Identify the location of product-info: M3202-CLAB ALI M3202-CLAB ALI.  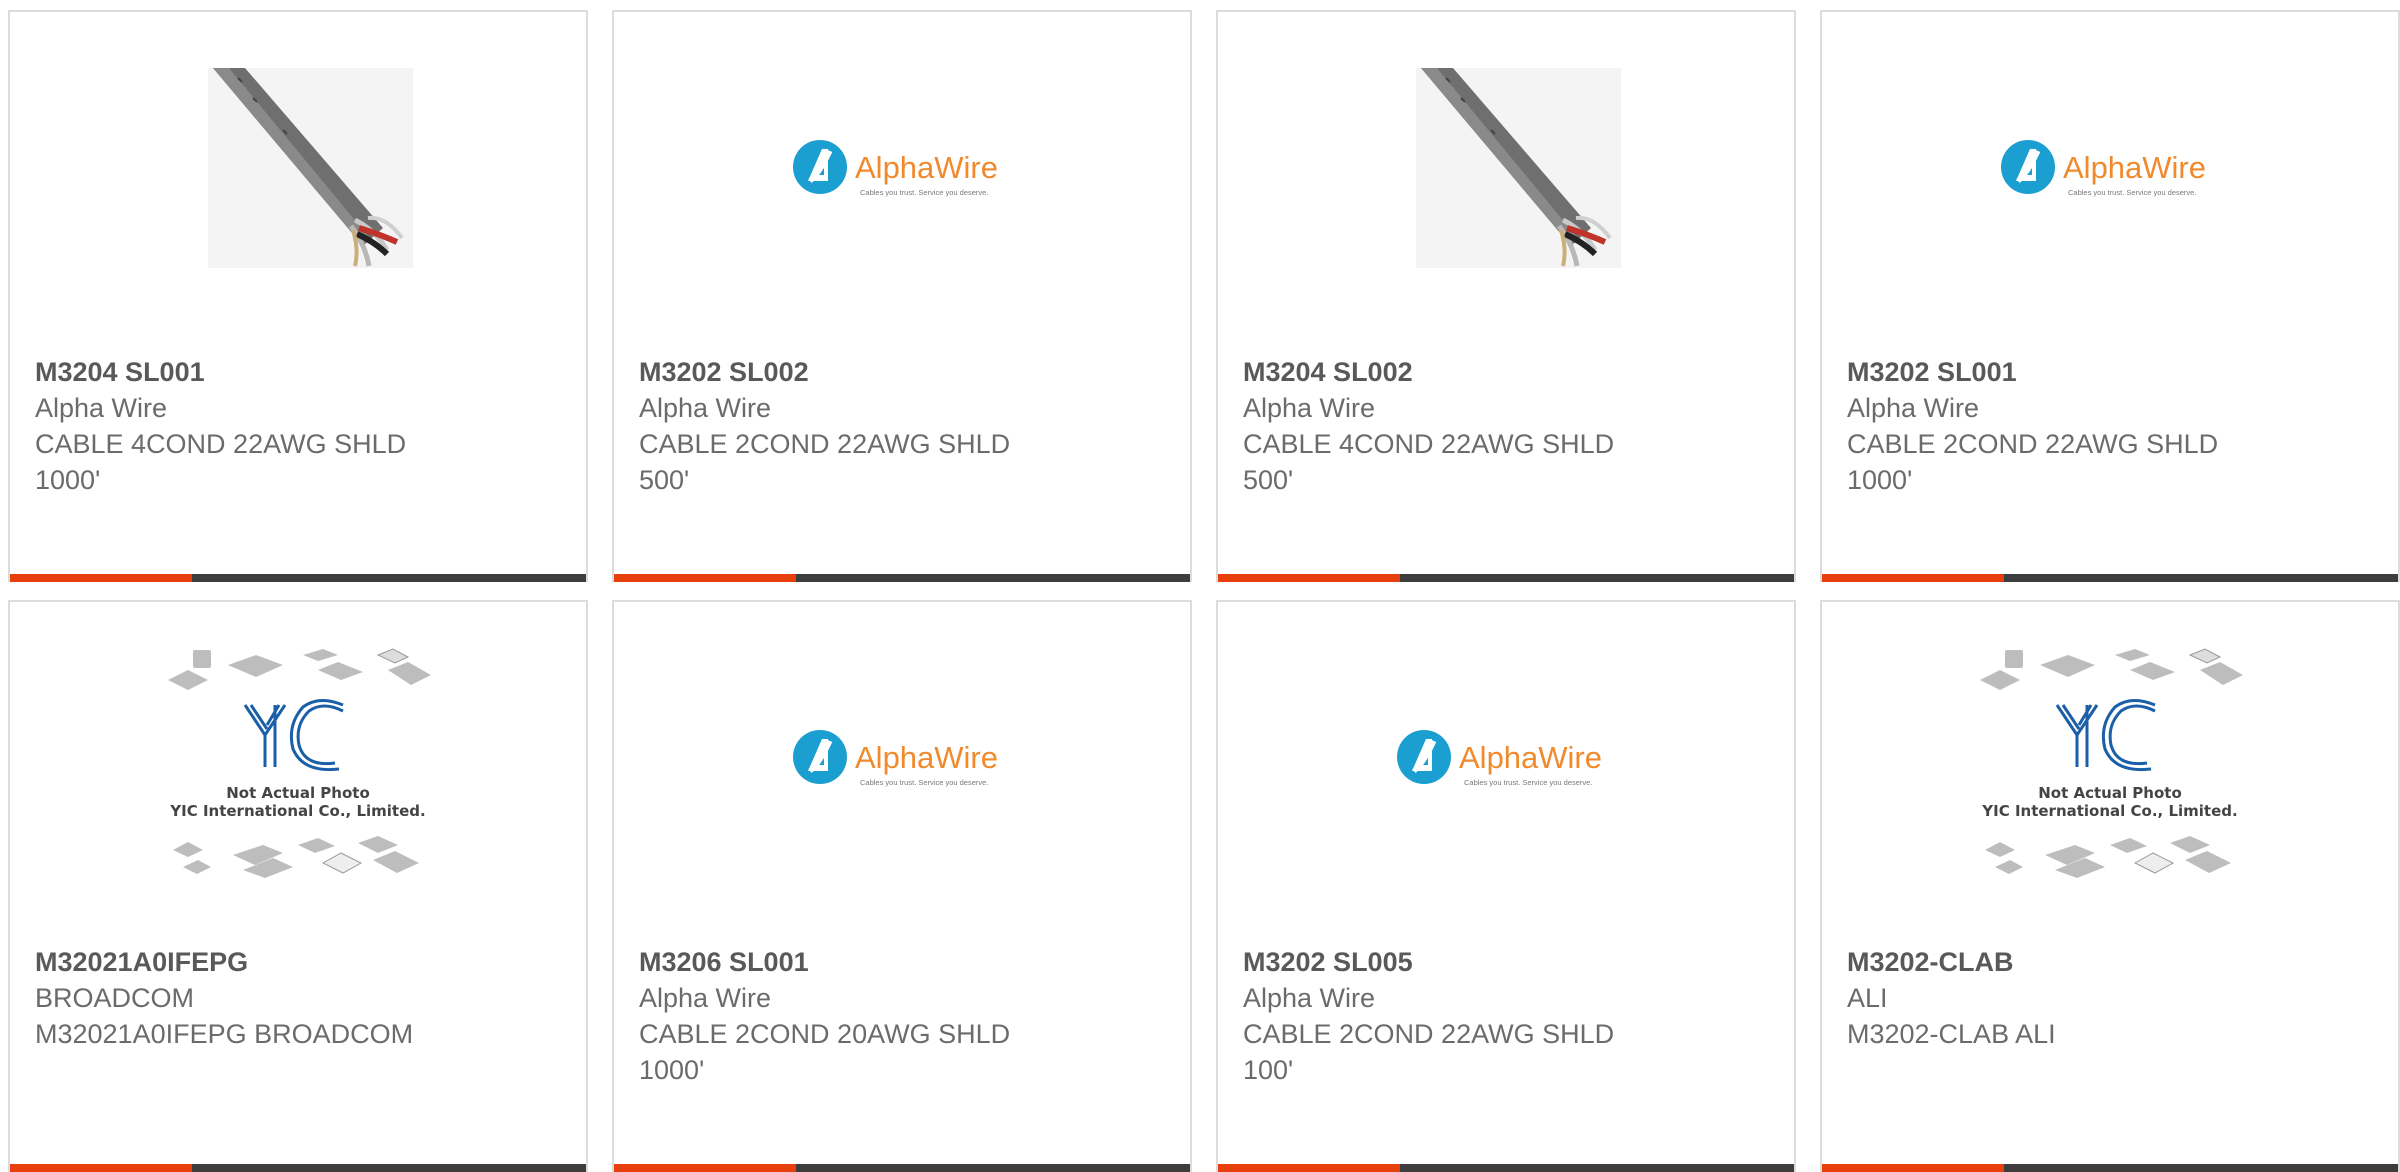
(2112, 998).